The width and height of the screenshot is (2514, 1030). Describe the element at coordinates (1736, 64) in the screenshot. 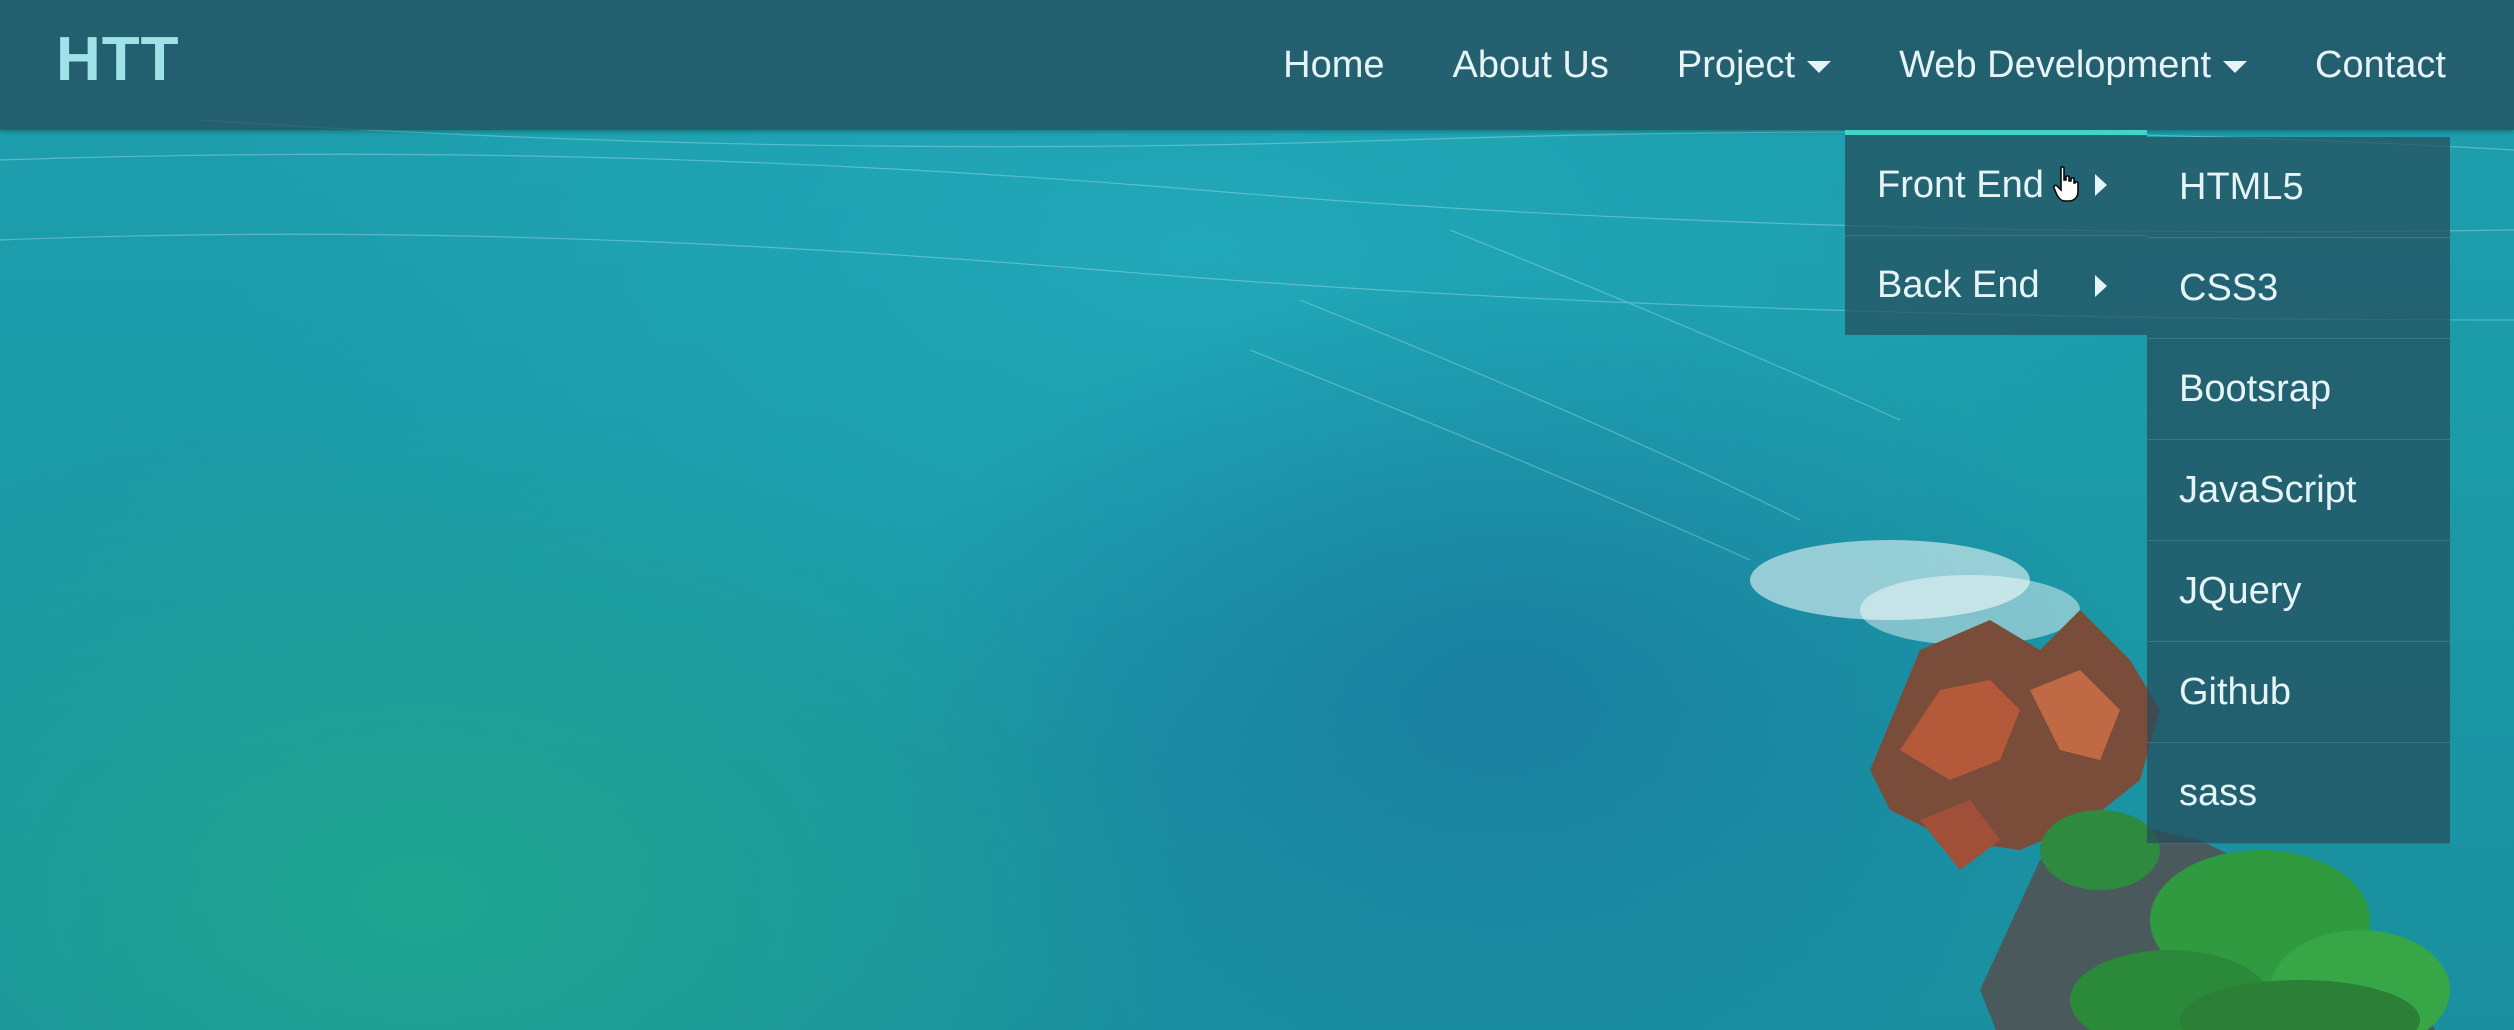

I see `nav-item-label: Project` at that location.